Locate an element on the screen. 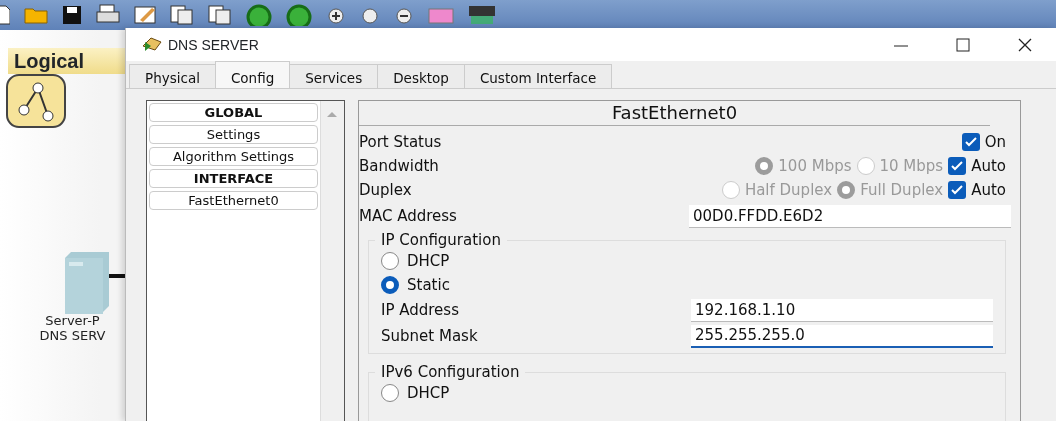 The image size is (1056, 421). device-icon is located at coordinates (482, 15).